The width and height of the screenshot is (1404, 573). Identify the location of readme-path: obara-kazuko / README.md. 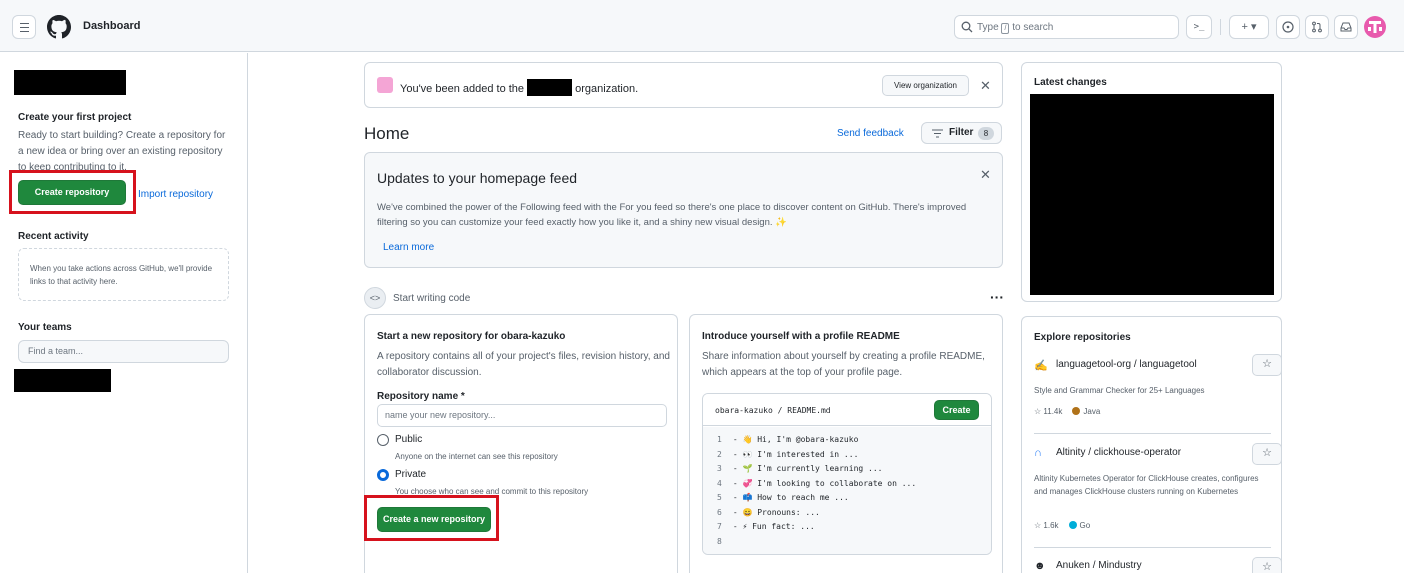
(773, 410).